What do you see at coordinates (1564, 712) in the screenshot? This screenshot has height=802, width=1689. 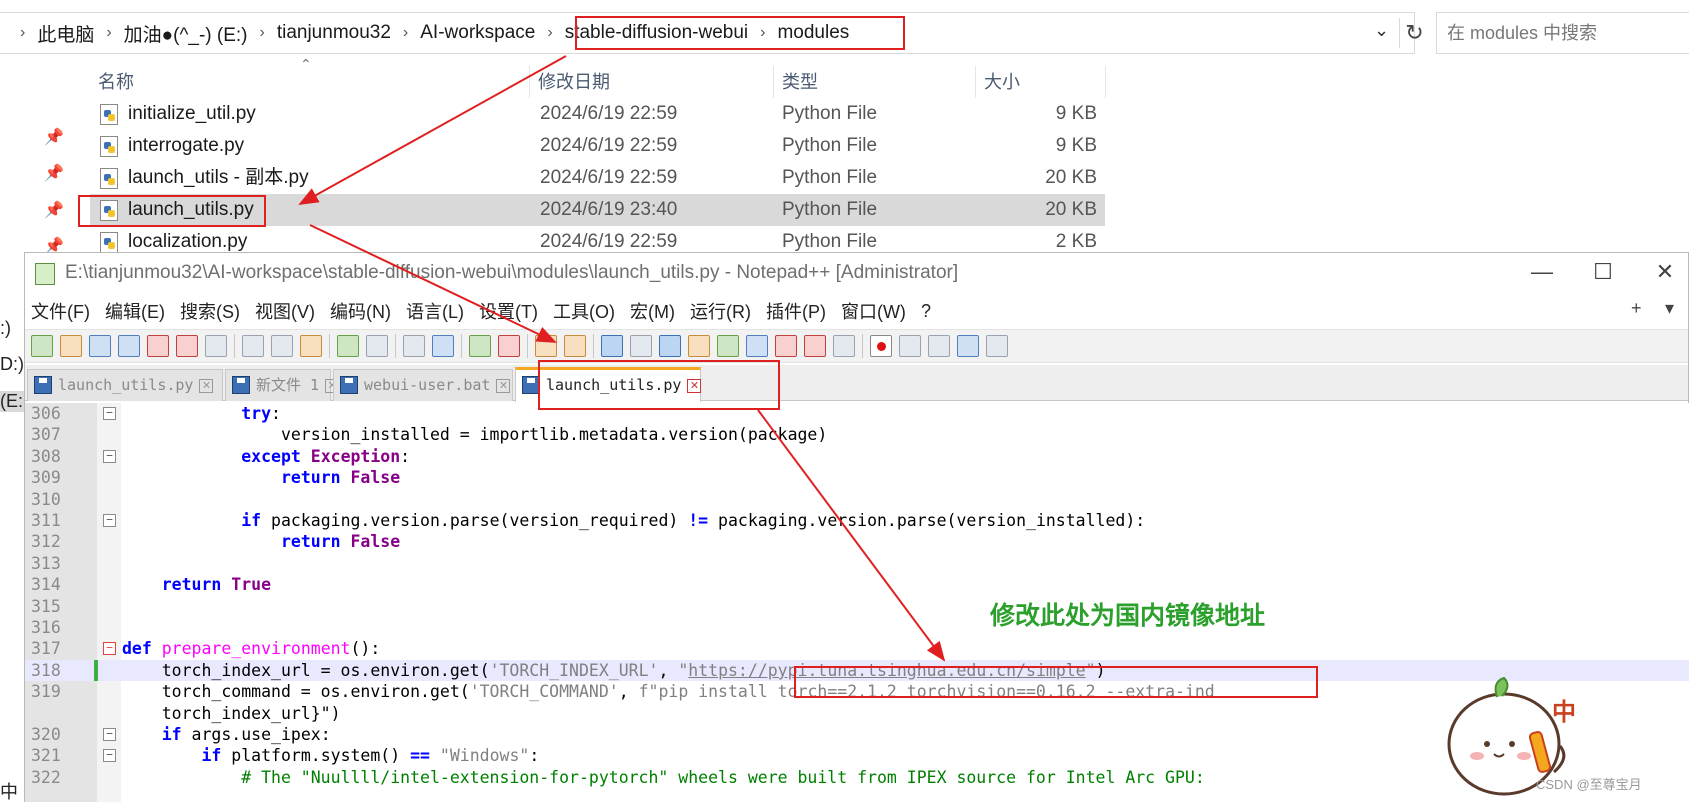 I see `mascot-glyph: 中` at bounding box center [1564, 712].